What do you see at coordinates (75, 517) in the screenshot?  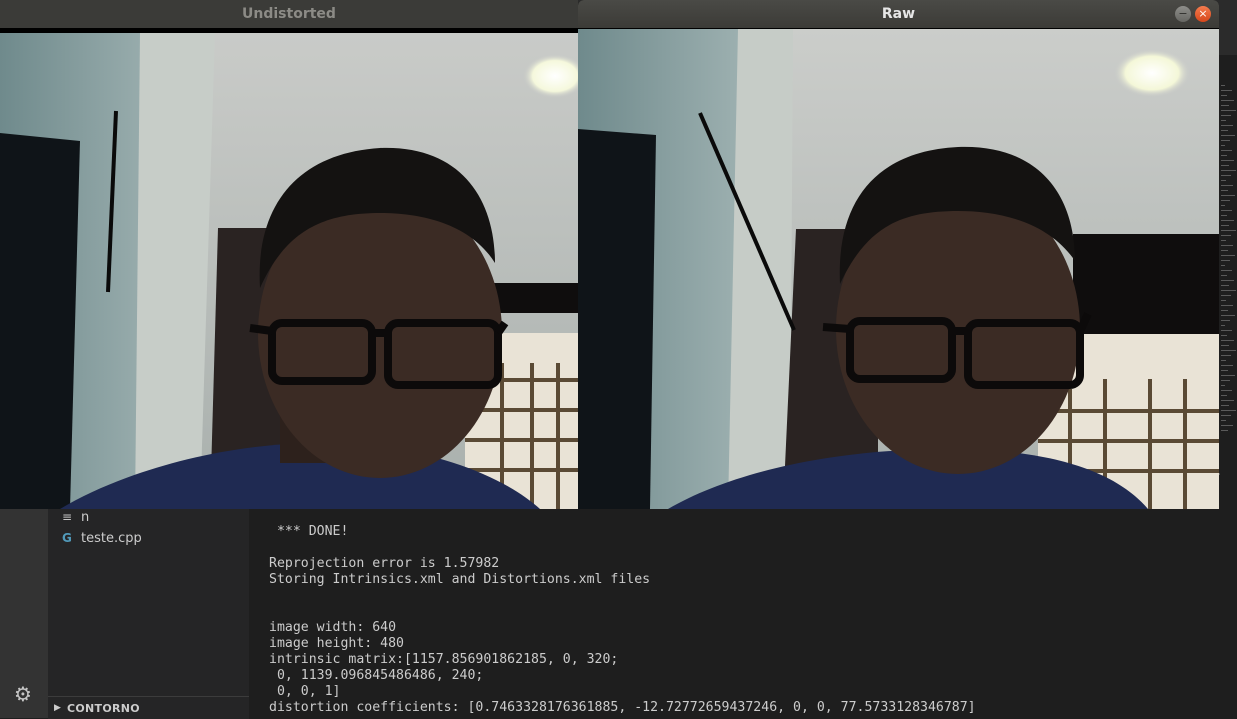 I see `explorer-file-item: ≡ n` at bounding box center [75, 517].